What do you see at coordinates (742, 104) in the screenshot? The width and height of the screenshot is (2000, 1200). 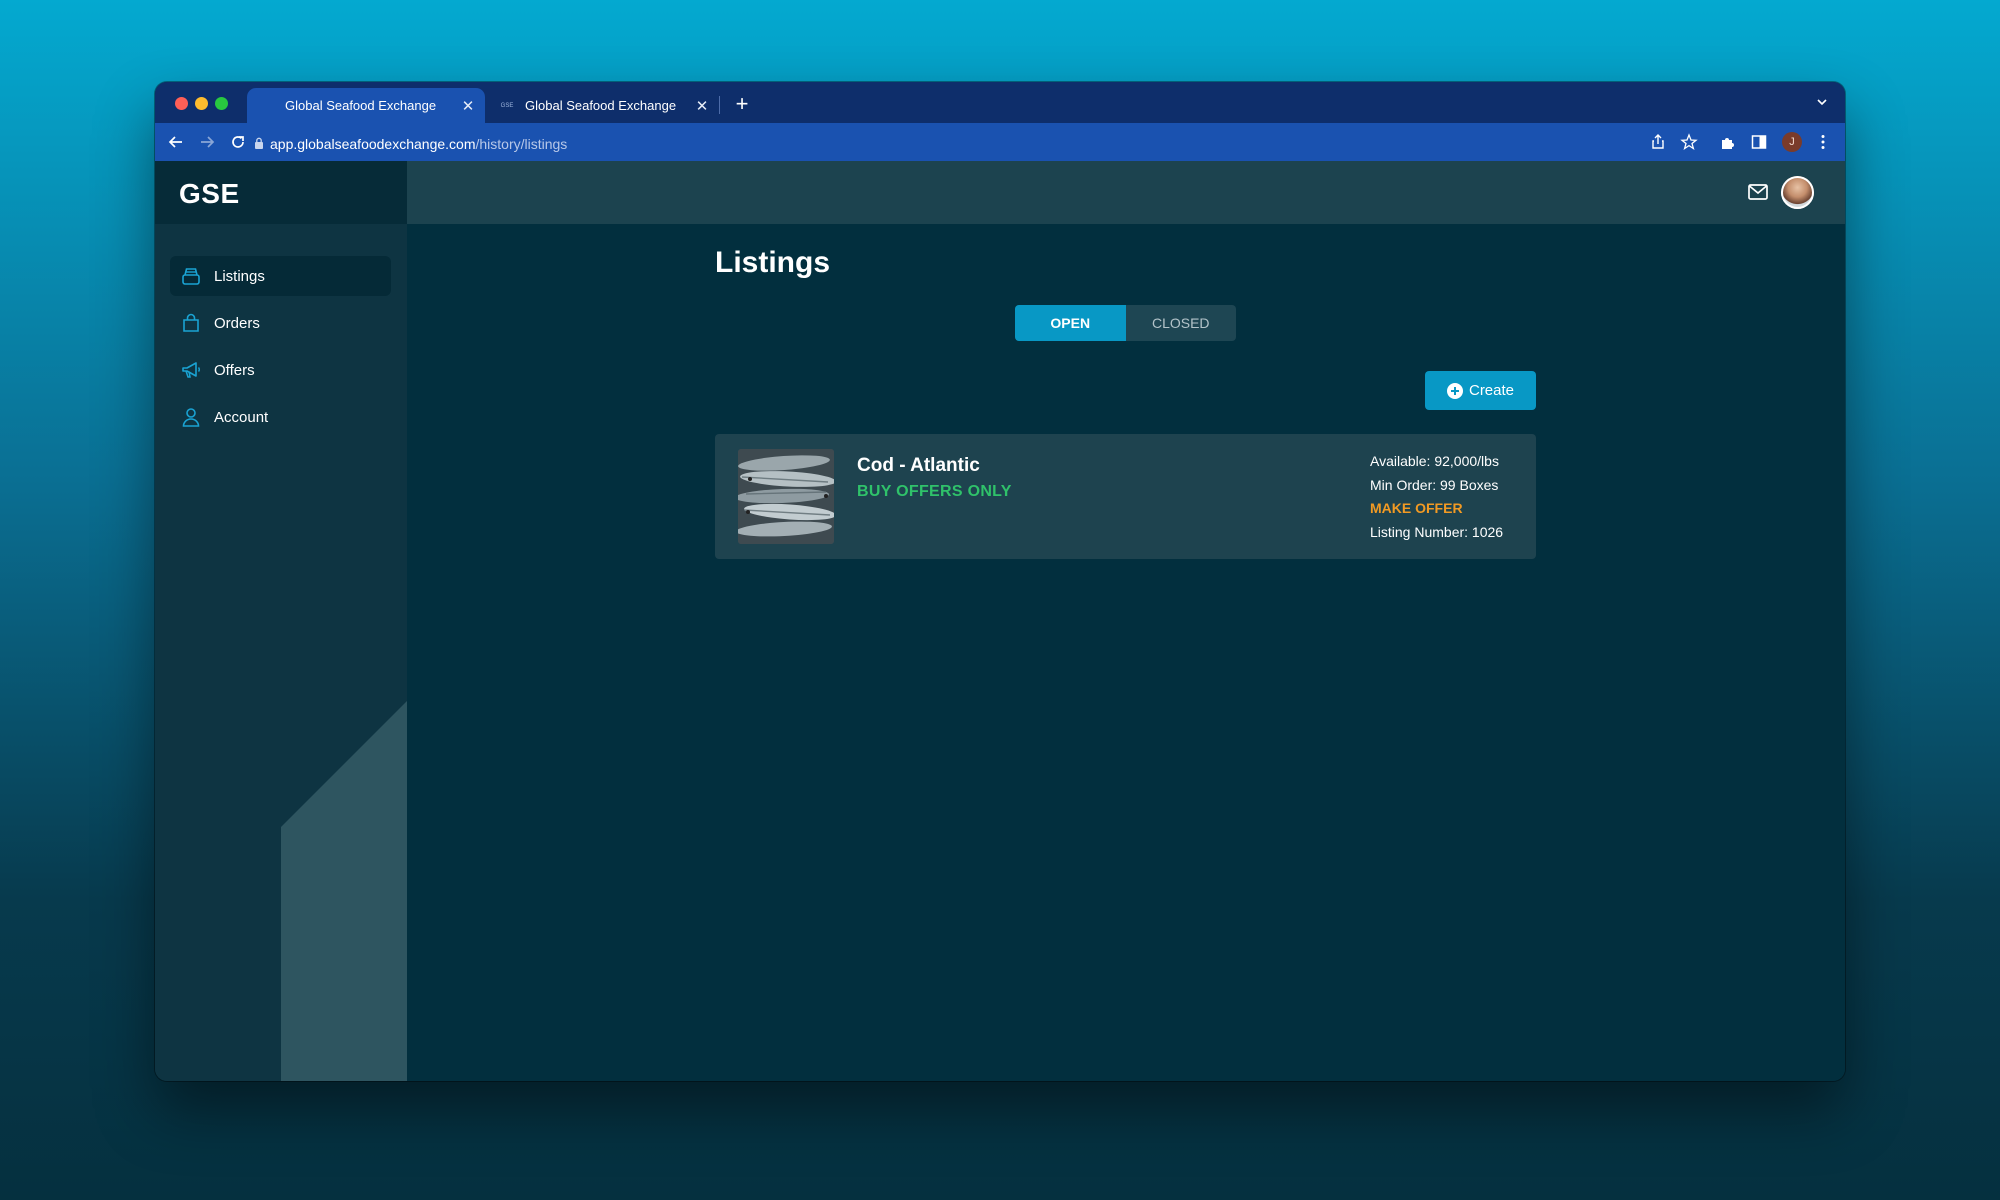 I see `new-tab-button: +` at bounding box center [742, 104].